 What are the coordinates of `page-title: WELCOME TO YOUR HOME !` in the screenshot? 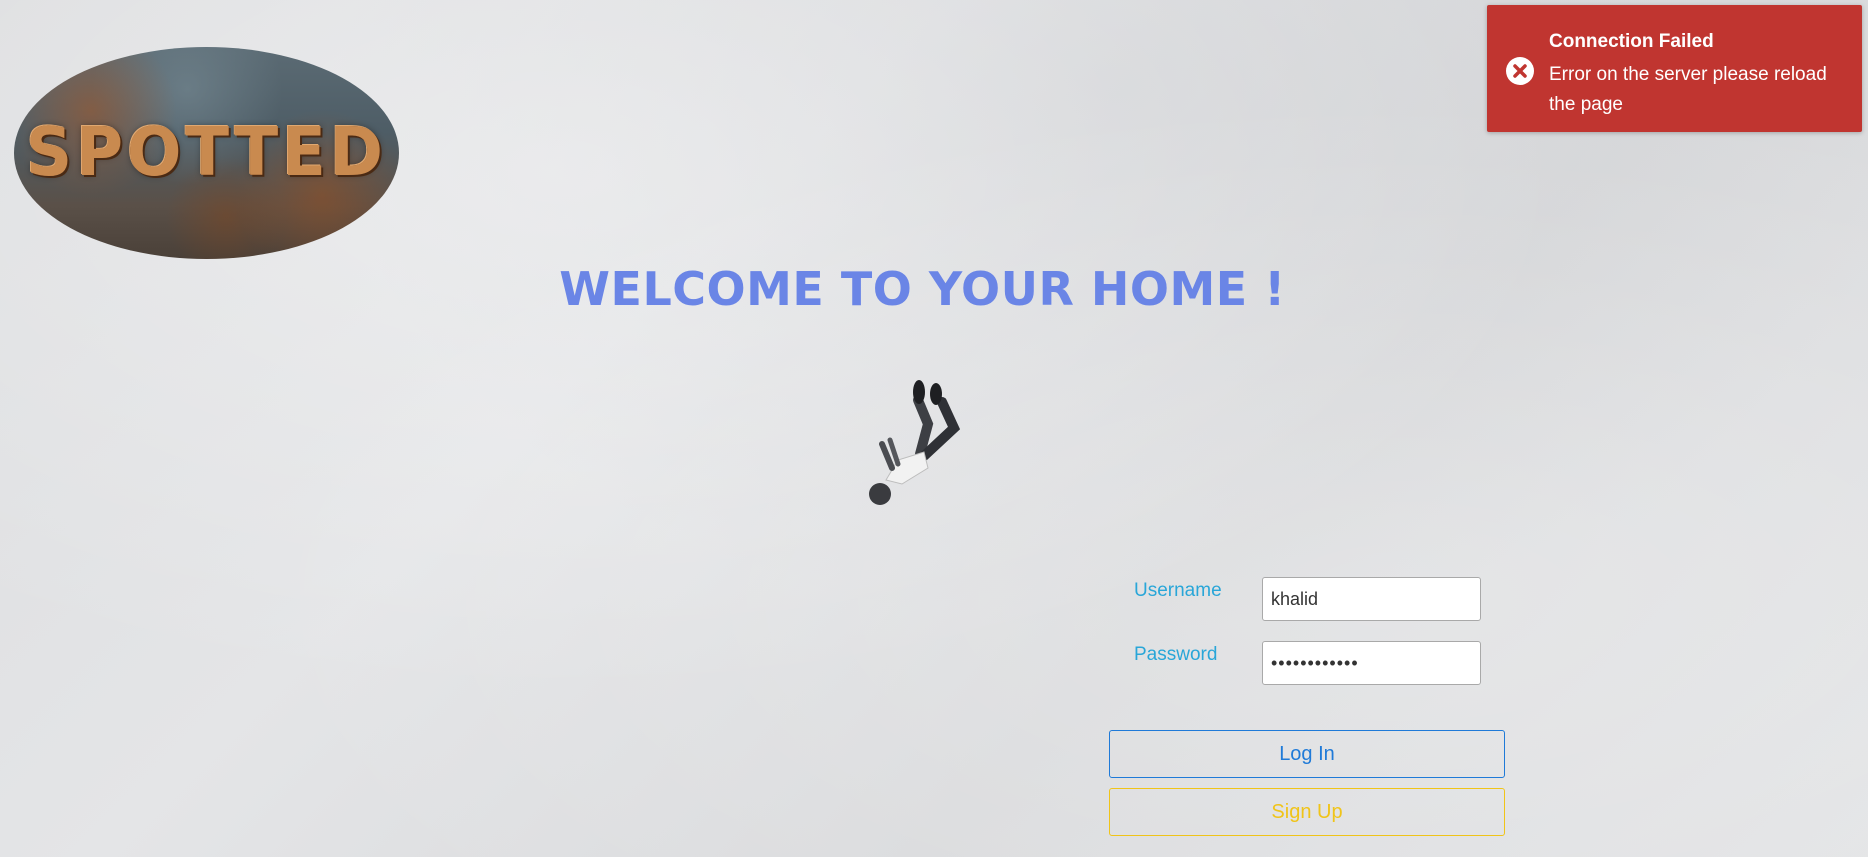 It's located at (922, 289).